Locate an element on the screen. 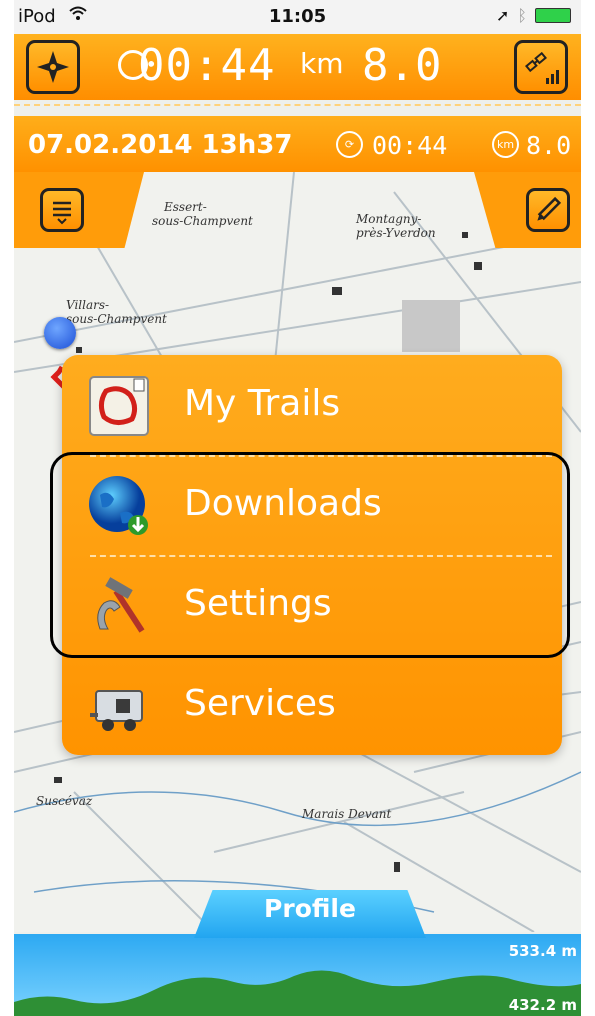 The image size is (595, 1016). map-place-label: Marais Devant is located at coordinates (347, 814).